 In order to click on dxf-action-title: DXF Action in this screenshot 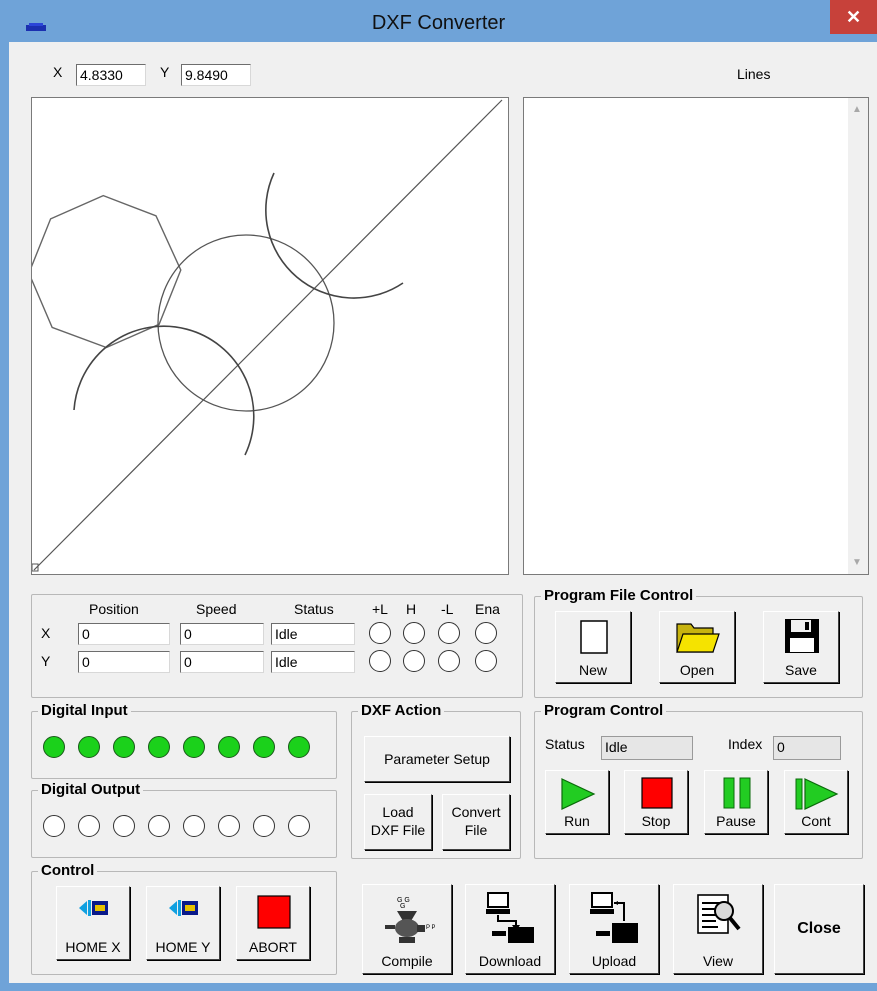, I will do `click(401, 710)`.